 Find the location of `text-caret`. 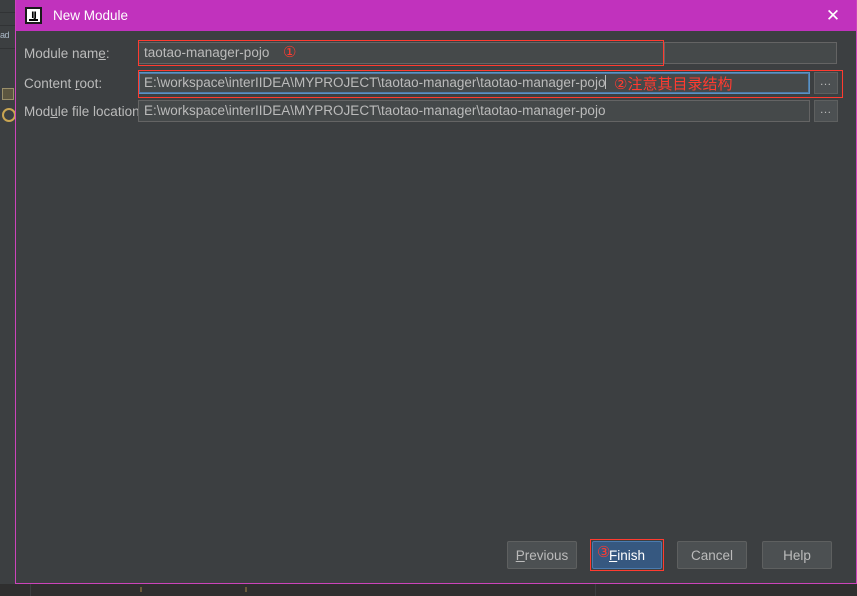

text-caret is located at coordinates (606, 82).